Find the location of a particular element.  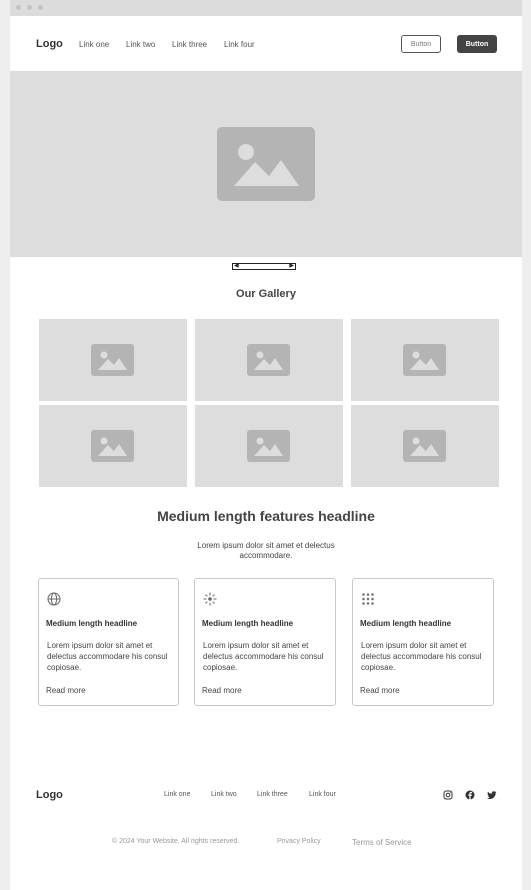

gallery-title: Our Gallery is located at coordinates (266, 294).